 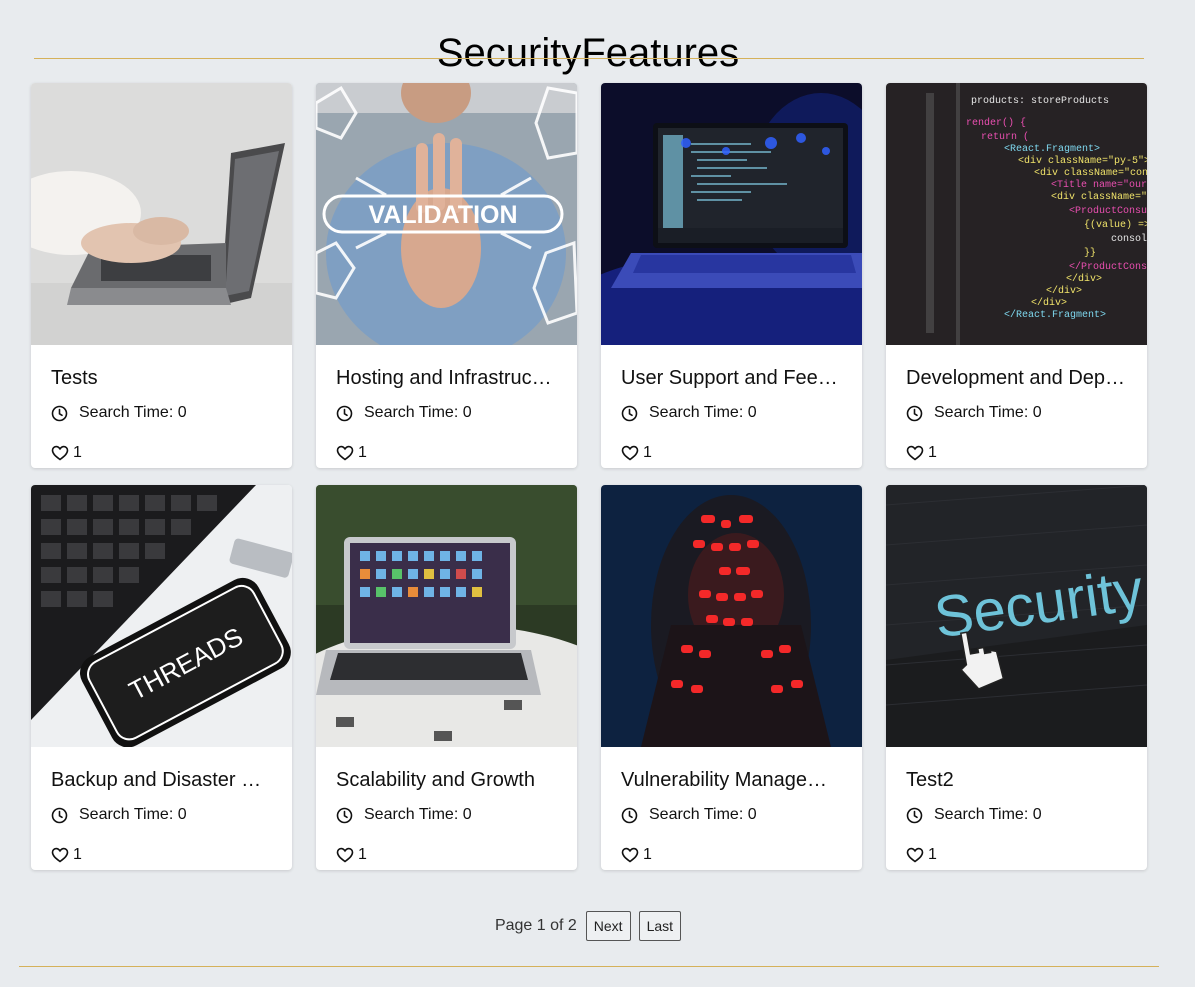 What do you see at coordinates (1016, 780) in the screenshot?
I see `card-title: Test2` at bounding box center [1016, 780].